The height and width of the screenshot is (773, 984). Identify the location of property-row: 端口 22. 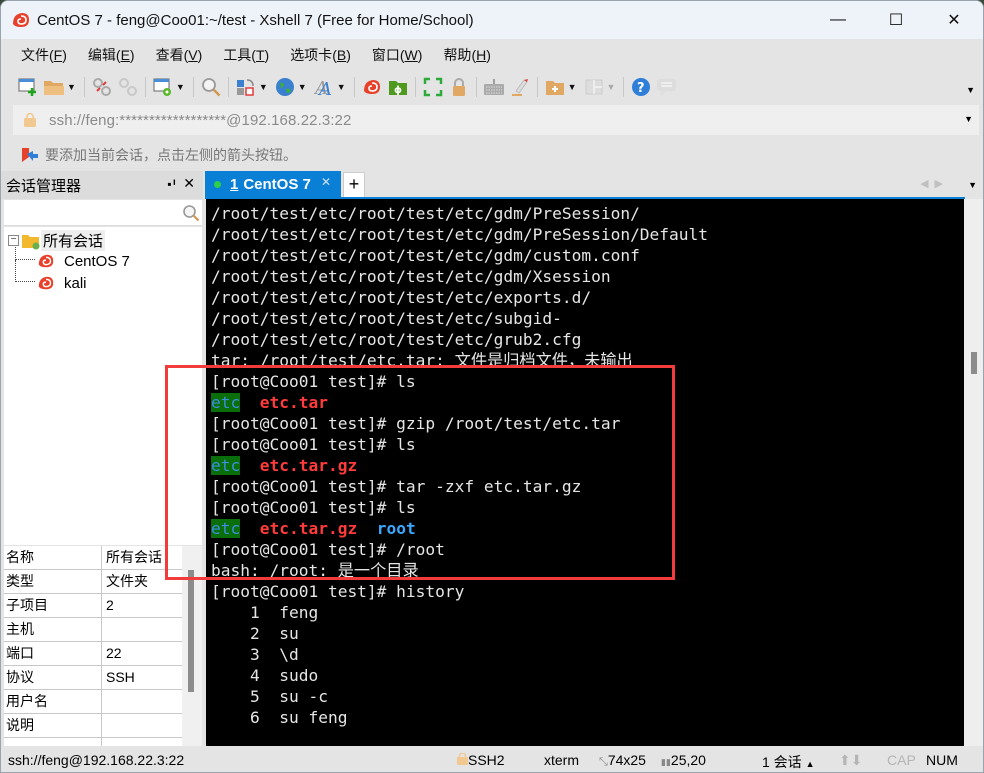
(93, 654).